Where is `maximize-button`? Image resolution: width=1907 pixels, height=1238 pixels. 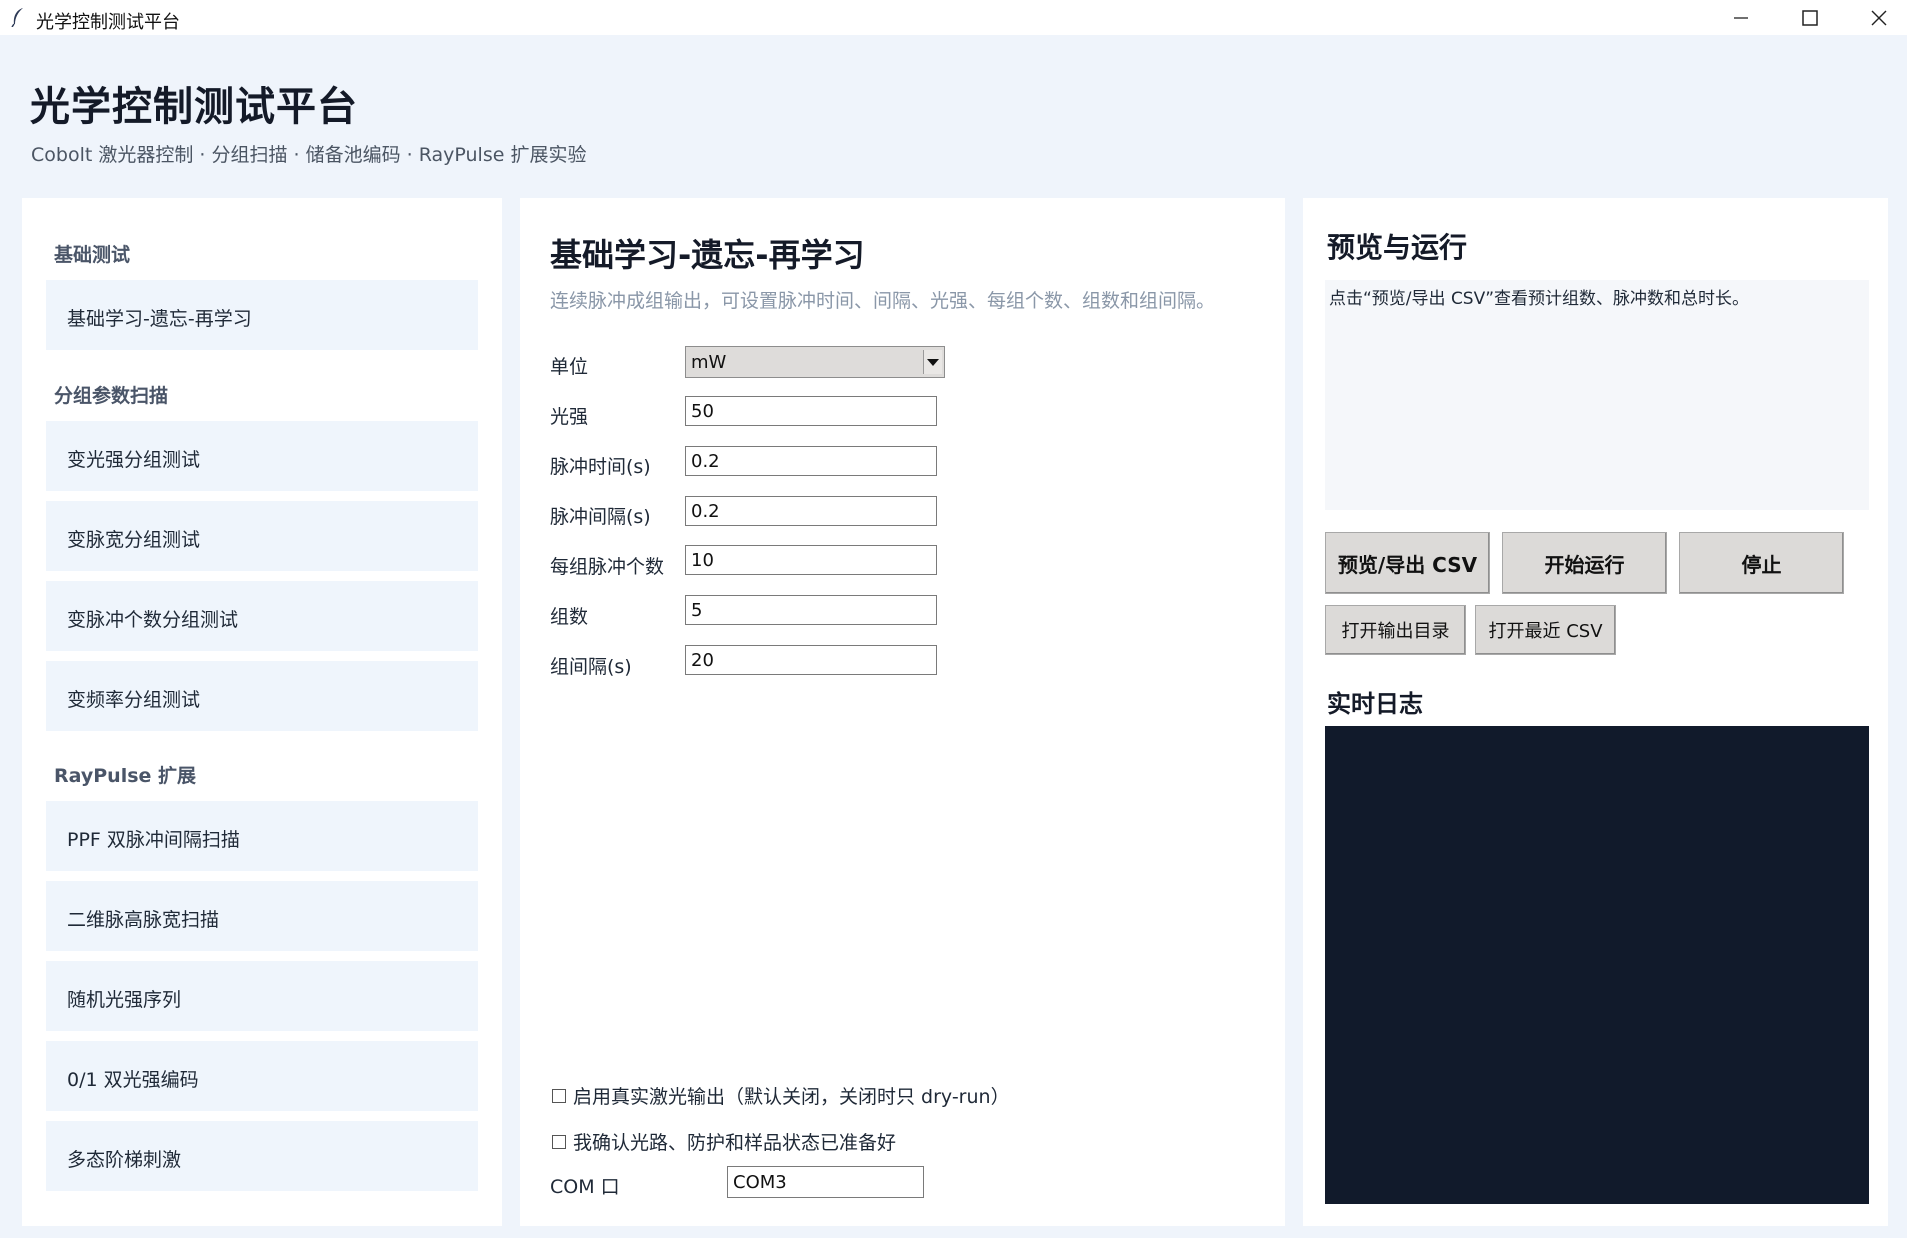 maximize-button is located at coordinates (1810, 17).